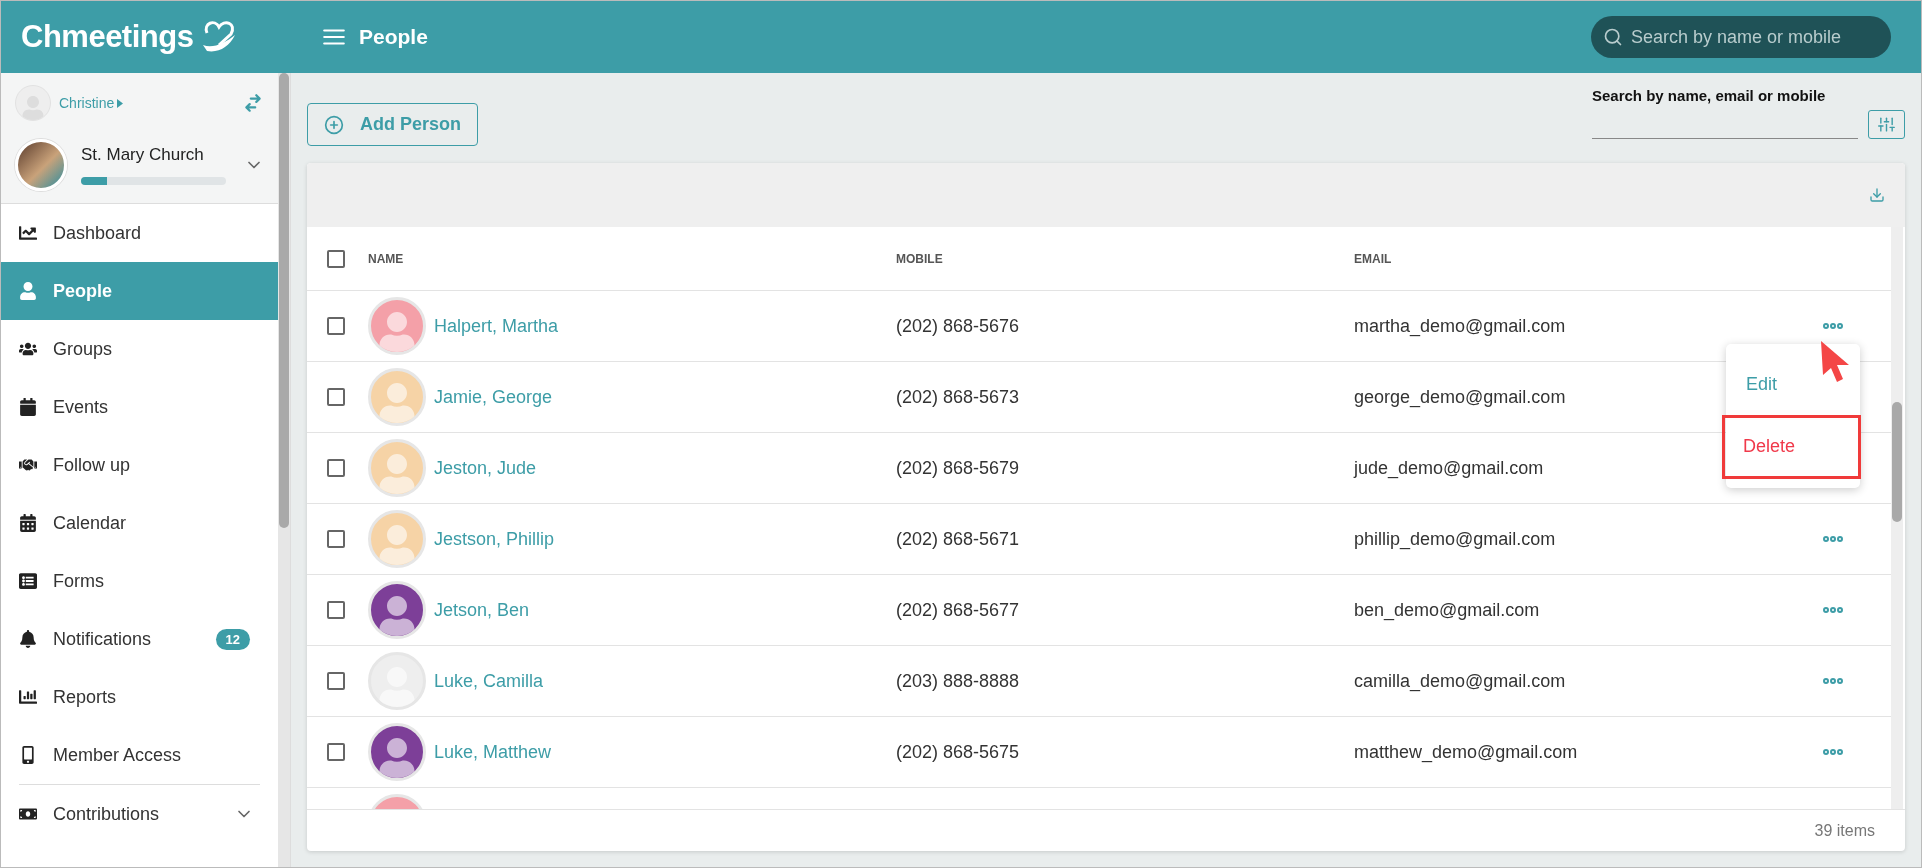 The height and width of the screenshot is (868, 1922). What do you see at coordinates (958, 752) in the screenshot?
I see `table-cell-text: (202) 868-5675` at bounding box center [958, 752].